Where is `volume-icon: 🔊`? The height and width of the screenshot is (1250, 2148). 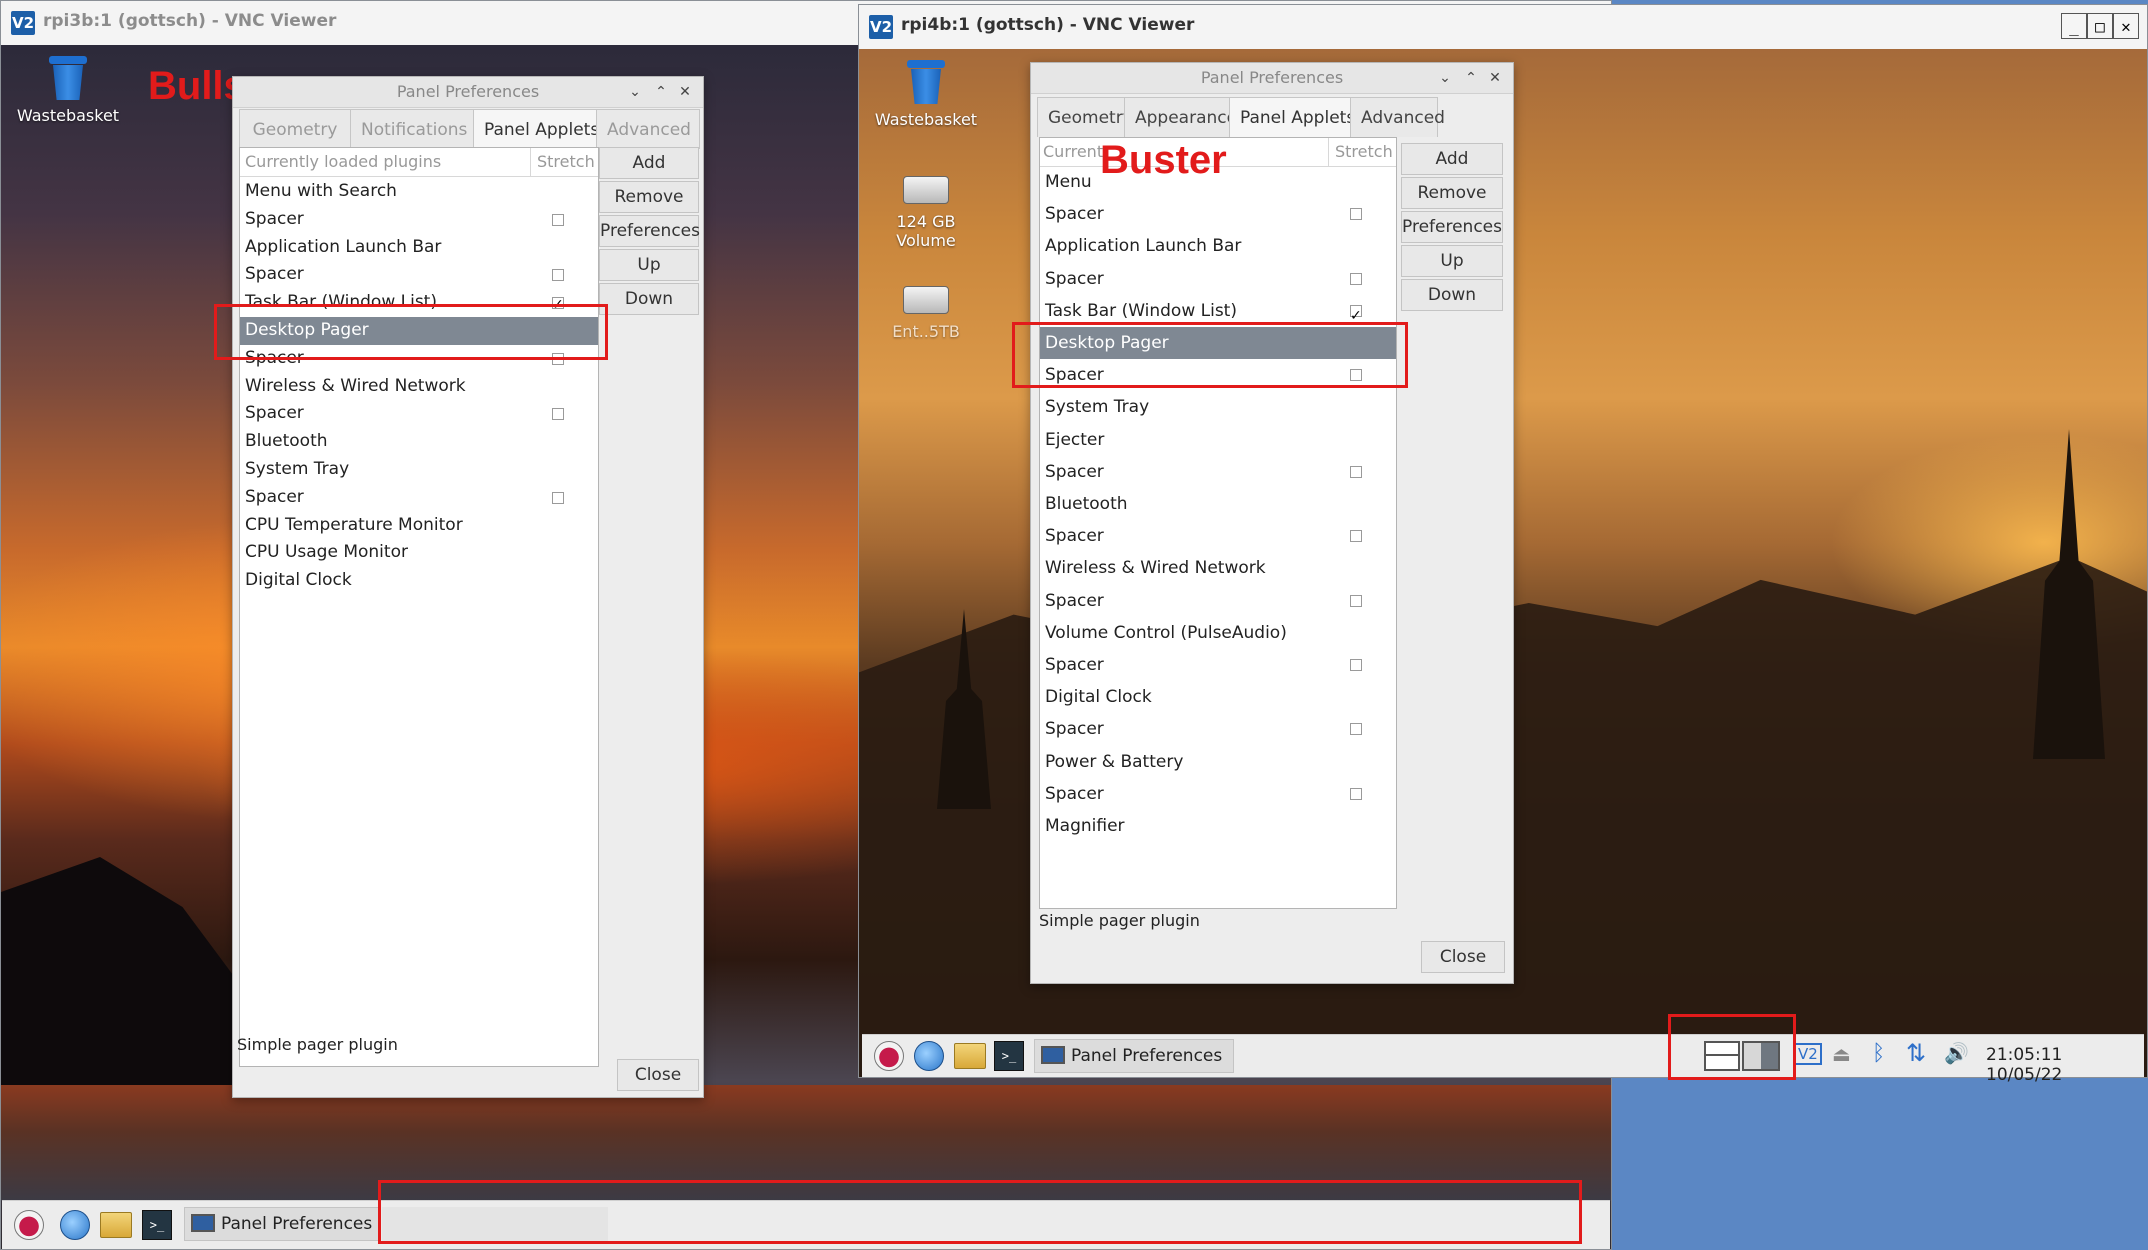 volume-icon: 🔊 is located at coordinates (1956, 1053).